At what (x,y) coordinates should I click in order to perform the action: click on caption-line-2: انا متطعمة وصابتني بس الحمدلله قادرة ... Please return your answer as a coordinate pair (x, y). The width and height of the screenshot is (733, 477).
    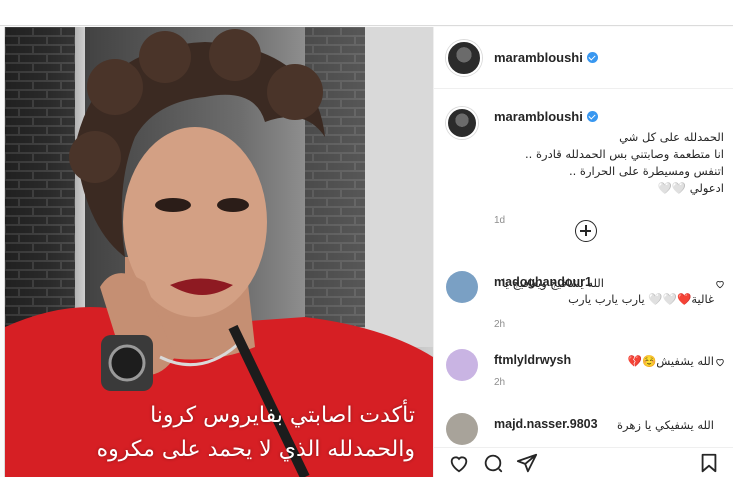
    Looking at the image, I should click on (624, 154).